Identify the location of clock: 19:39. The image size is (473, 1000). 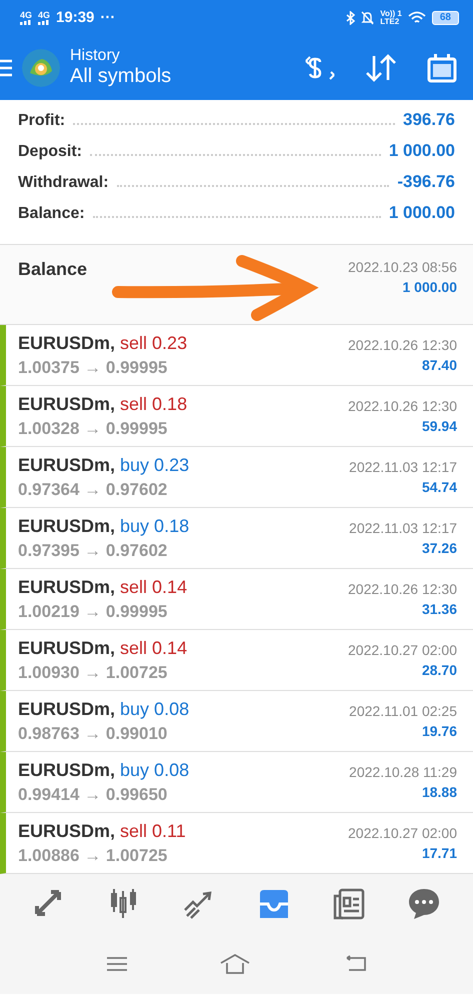
(75, 17).